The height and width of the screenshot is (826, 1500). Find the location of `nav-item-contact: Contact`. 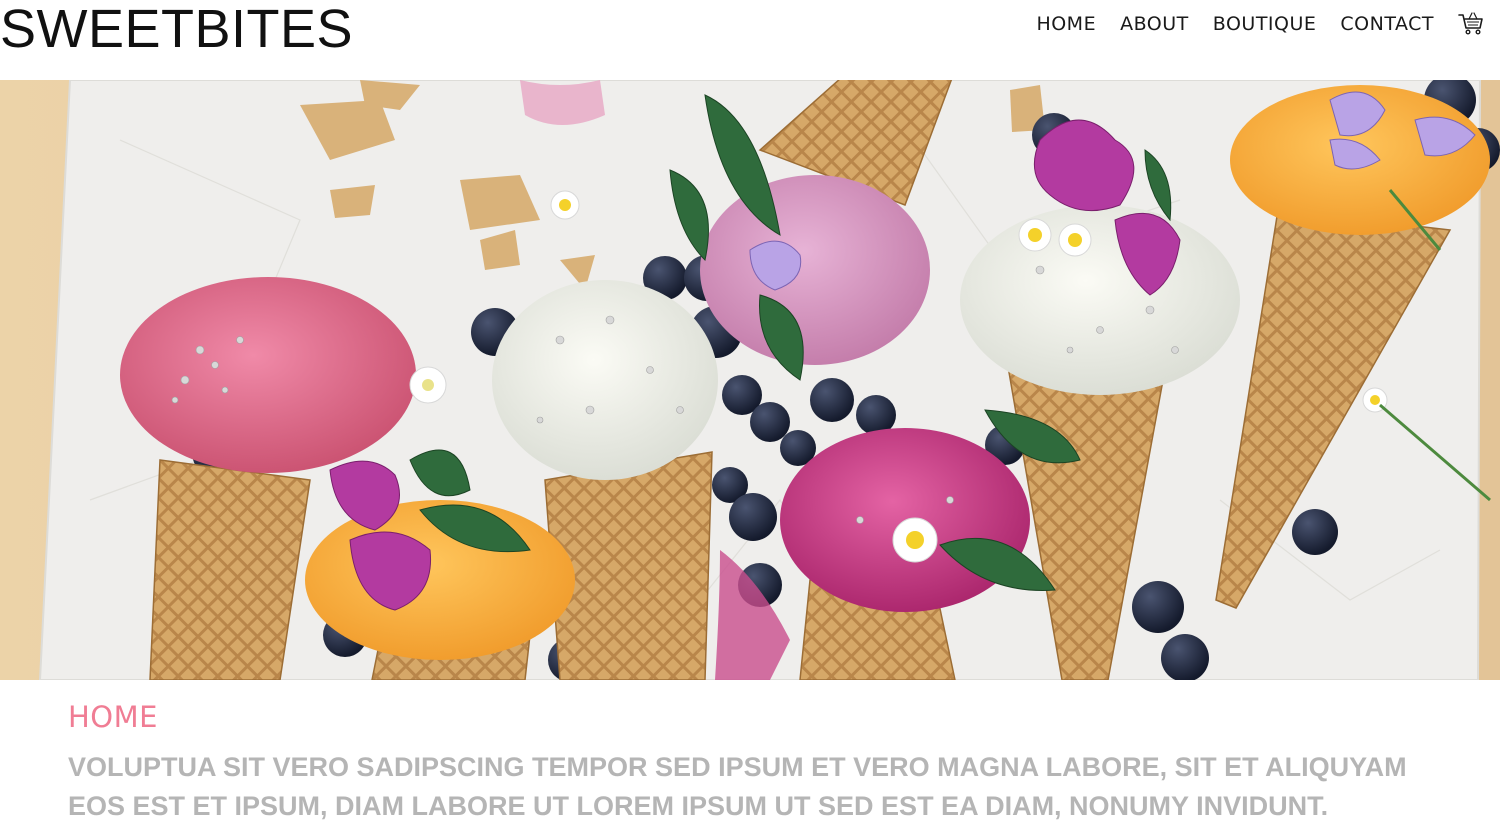

nav-item-contact: Contact is located at coordinates (1387, 24).